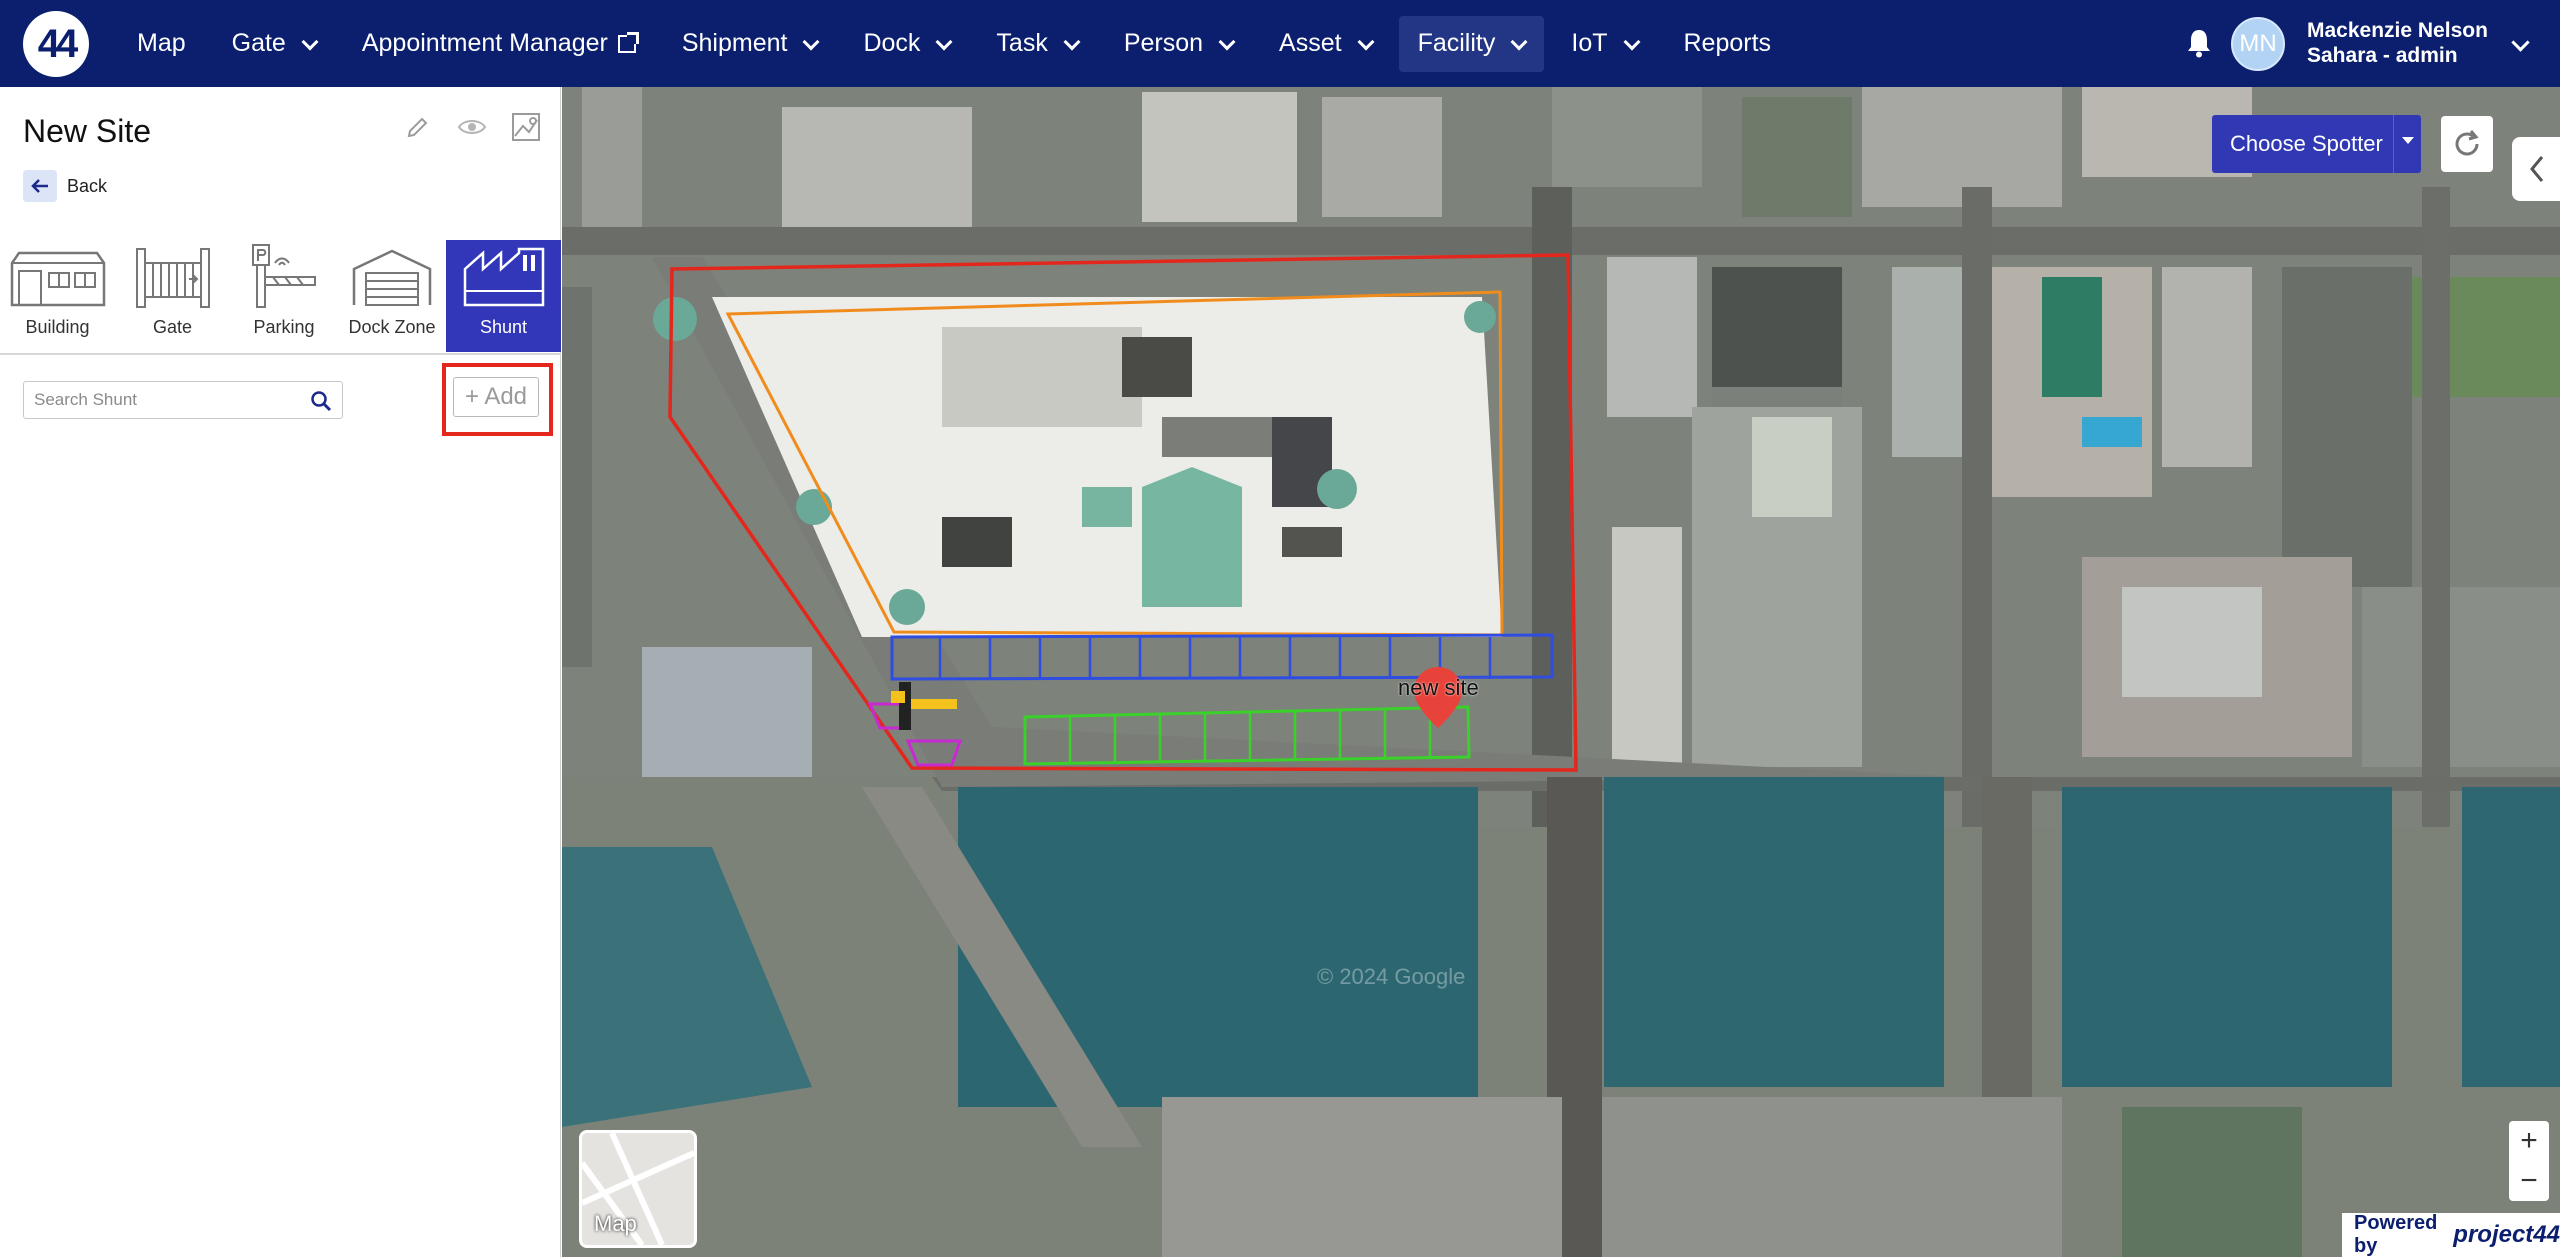  I want to click on user-menu-chevron-icon, so click(2520, 42).